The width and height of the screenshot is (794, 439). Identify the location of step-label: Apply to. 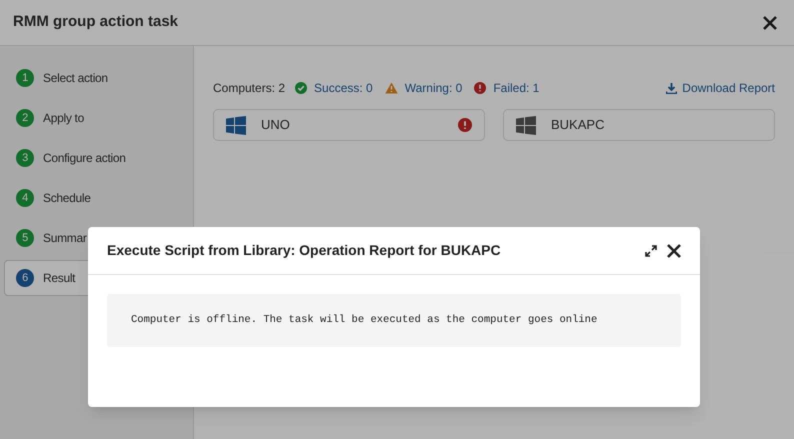
(63, 118).